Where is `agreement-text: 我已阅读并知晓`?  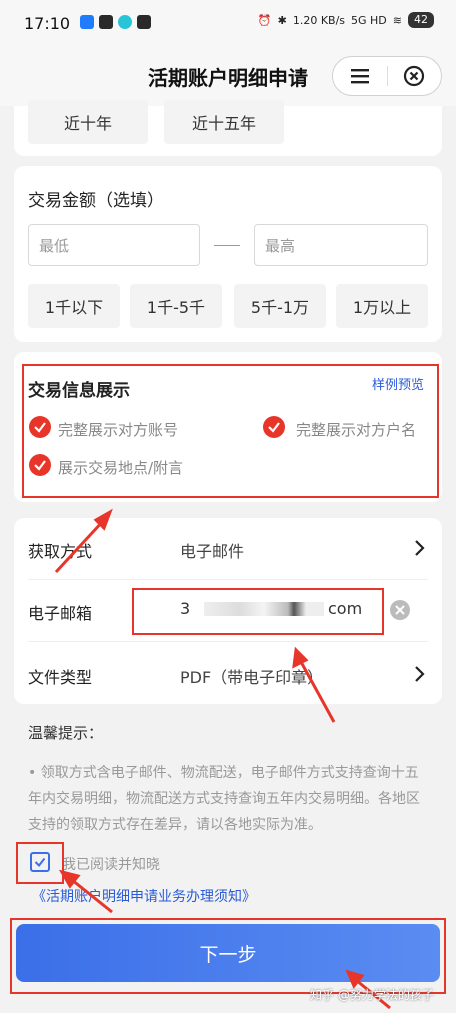 agreement-text: 我已阅读并知晓 is located at coordinates (111, 865).